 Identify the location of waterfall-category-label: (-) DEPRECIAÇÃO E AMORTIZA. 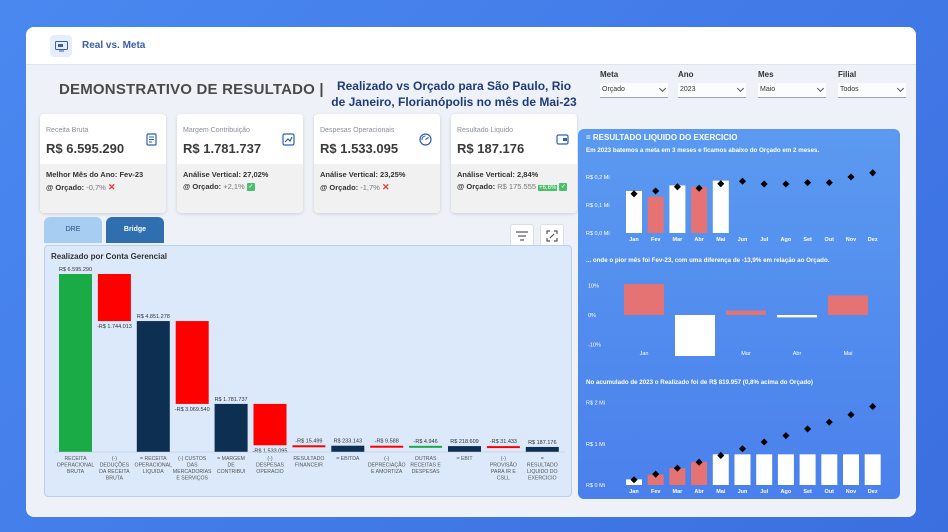
(387, 465).